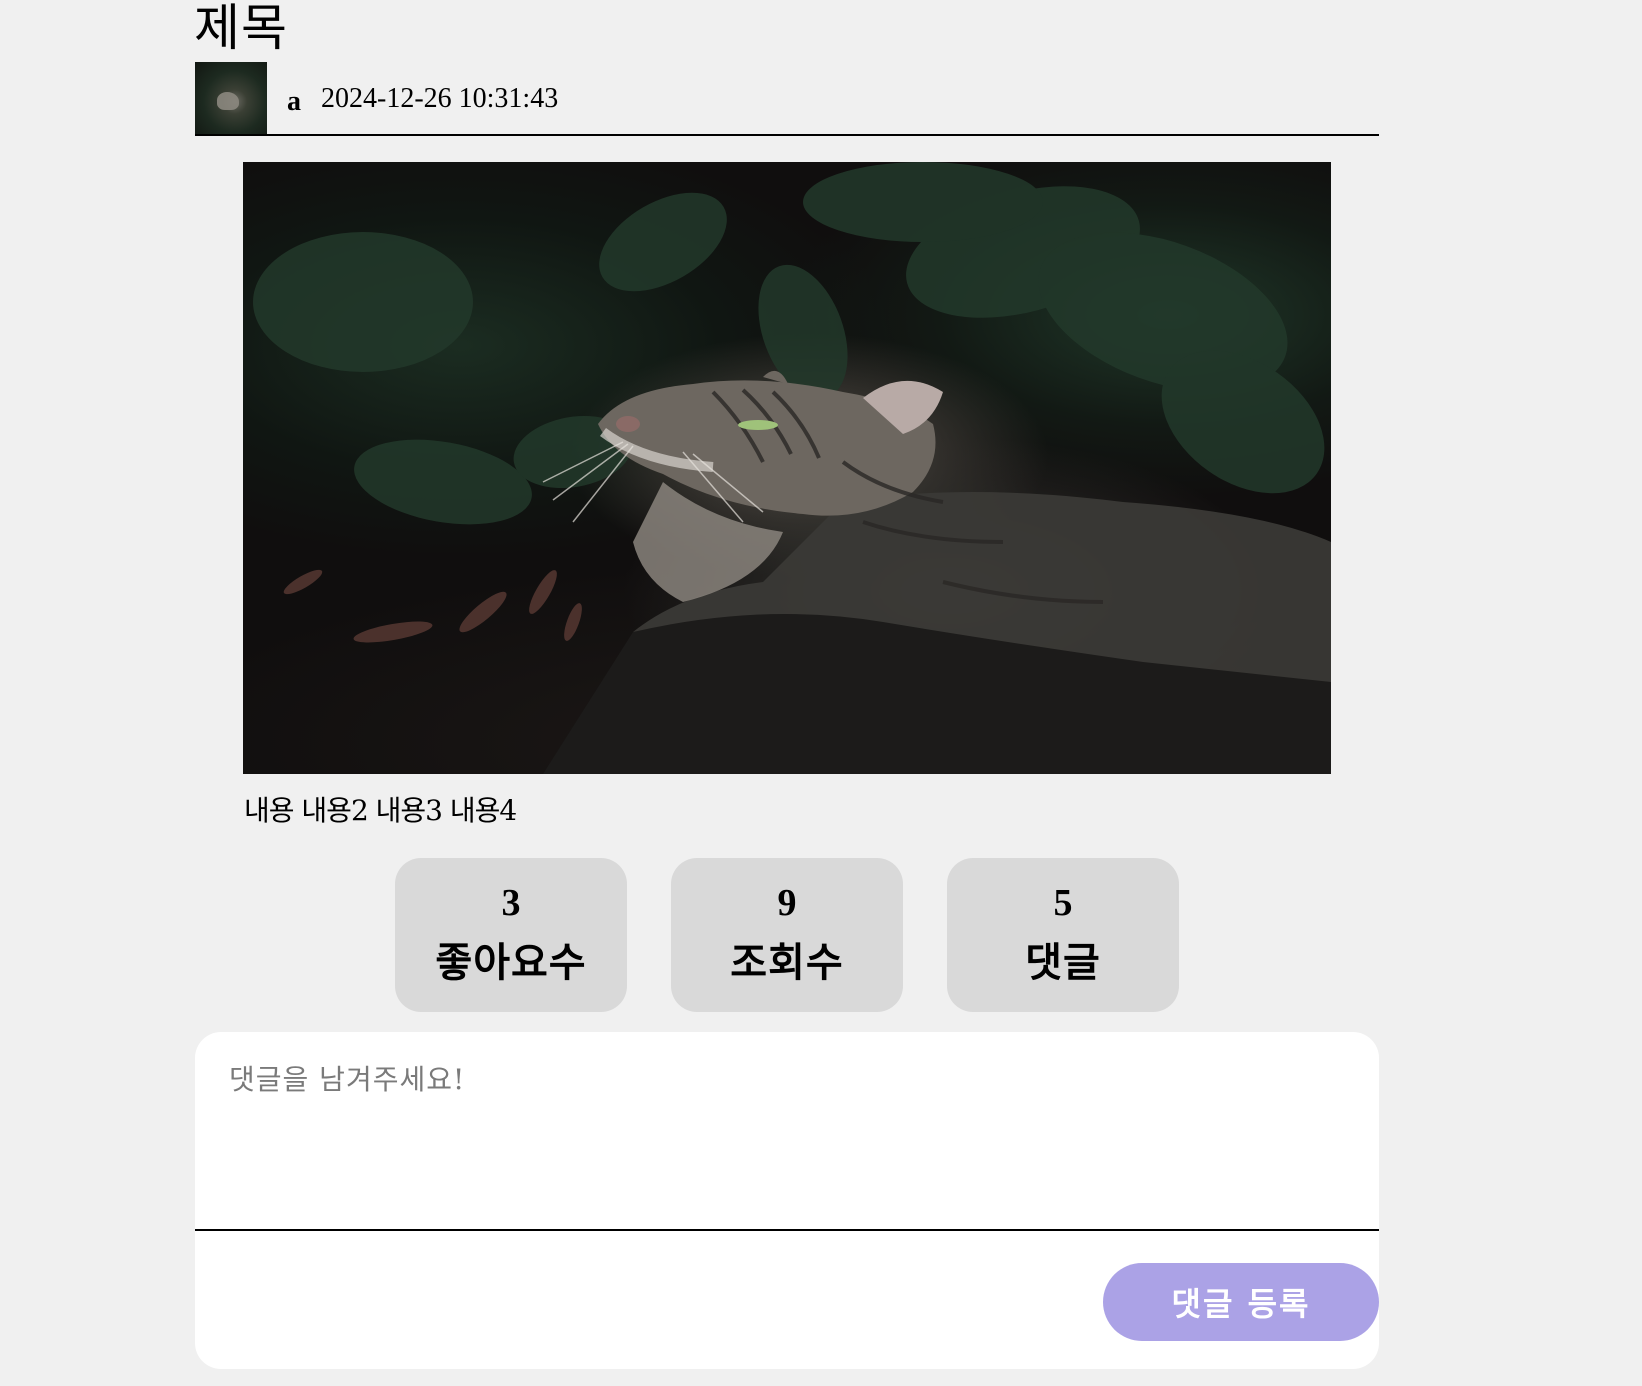 This screenshot has width=1642, height=1386. I want to click on author-avatar, so click(231, 98).